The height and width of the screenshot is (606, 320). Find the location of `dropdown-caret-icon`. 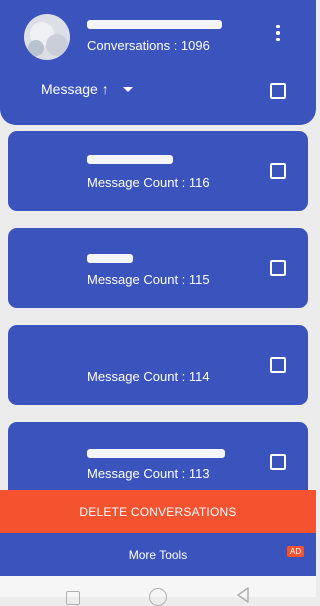

dropdown-caret-icon is located at coordinates (128, 89).